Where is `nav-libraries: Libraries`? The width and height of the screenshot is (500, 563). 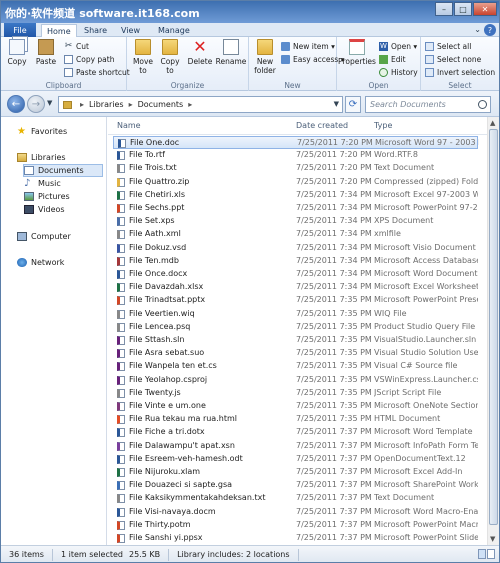
nav-libraries: Libraries is located at coordinates (41, 157).